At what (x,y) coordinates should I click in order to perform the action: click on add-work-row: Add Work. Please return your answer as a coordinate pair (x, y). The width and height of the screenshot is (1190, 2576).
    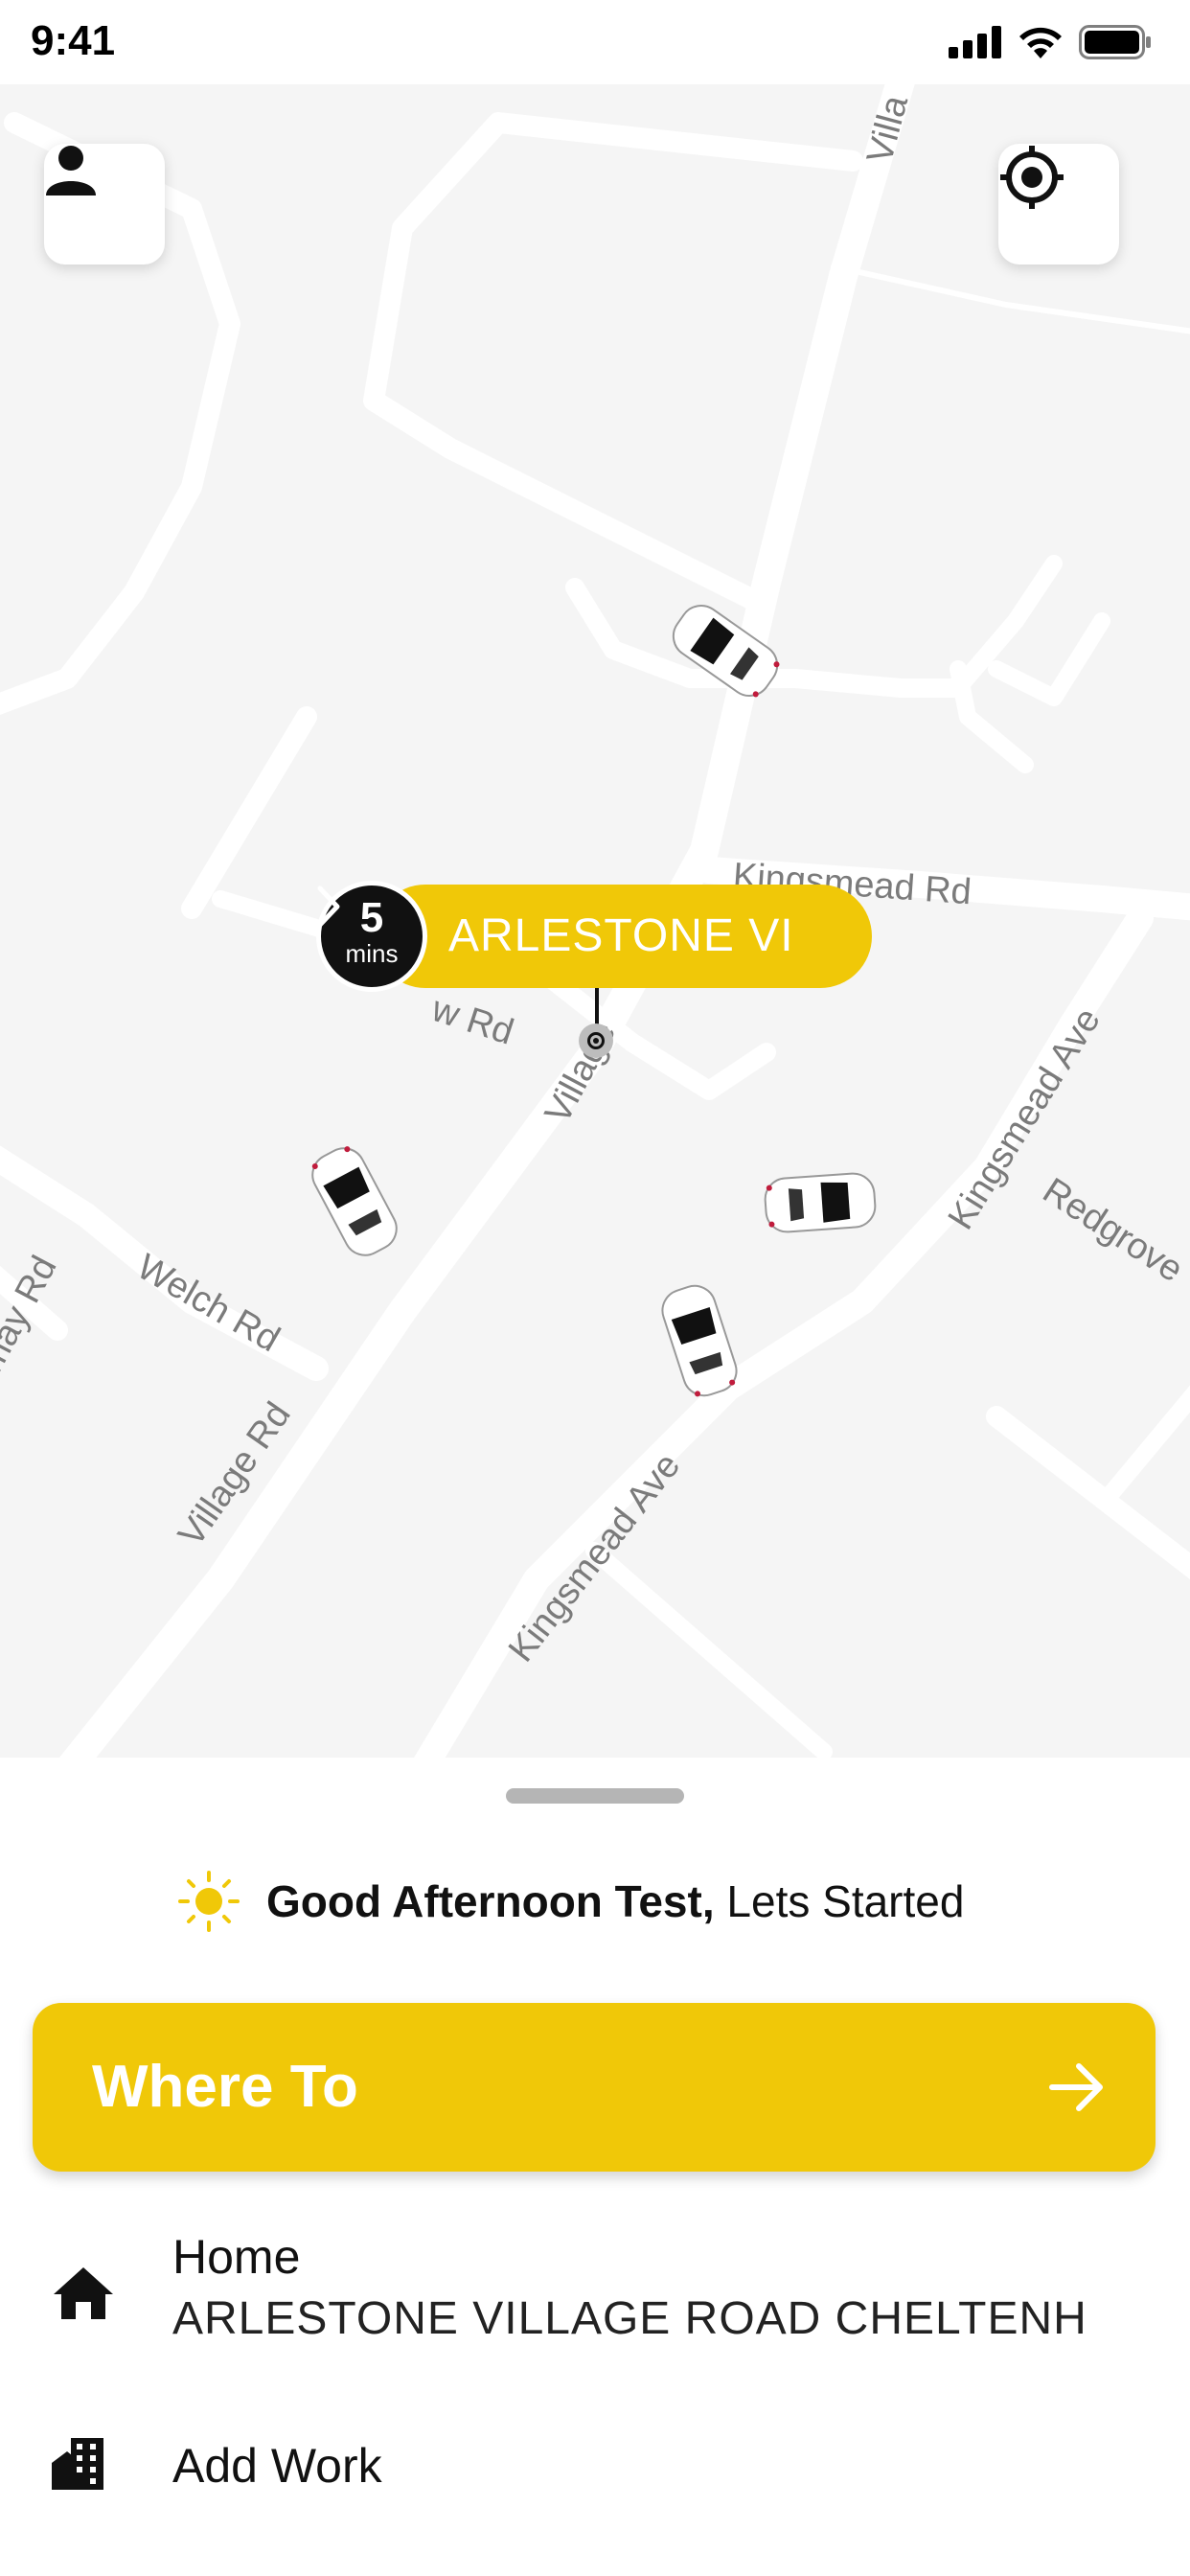
    Looking at the image, I should click on (595, 2466).